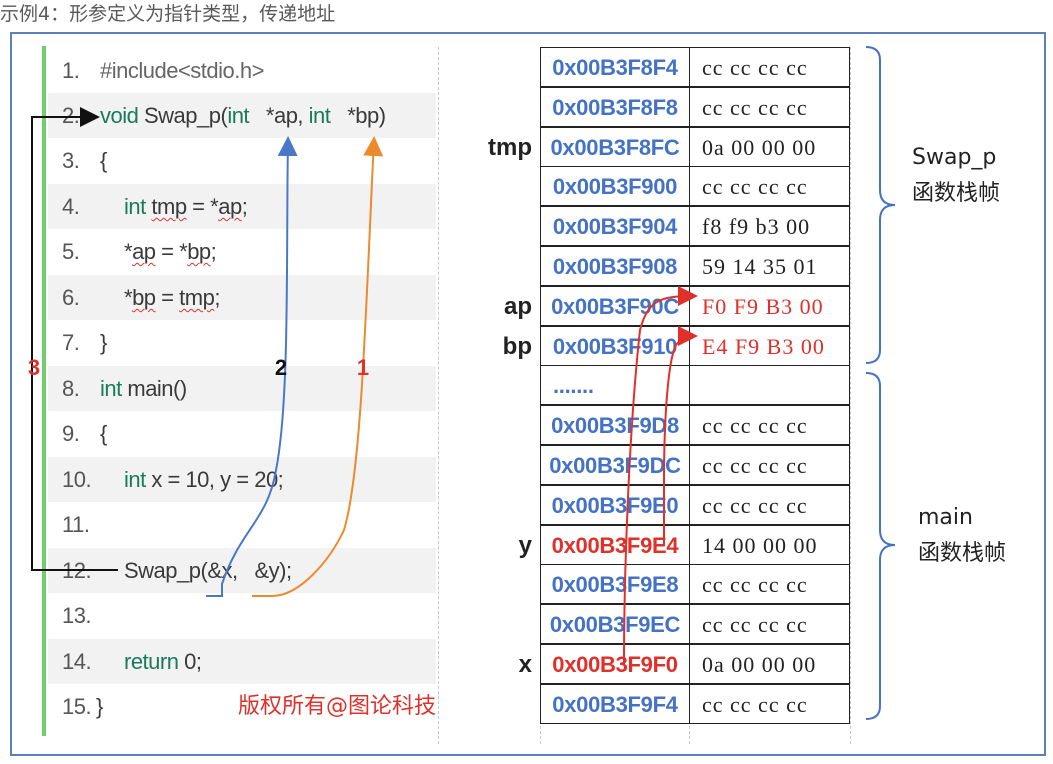  What do you see at coordinates (363, 367) in the screenshot?
I see `arrow-label-1: 1` at bounding box center [363, 367].